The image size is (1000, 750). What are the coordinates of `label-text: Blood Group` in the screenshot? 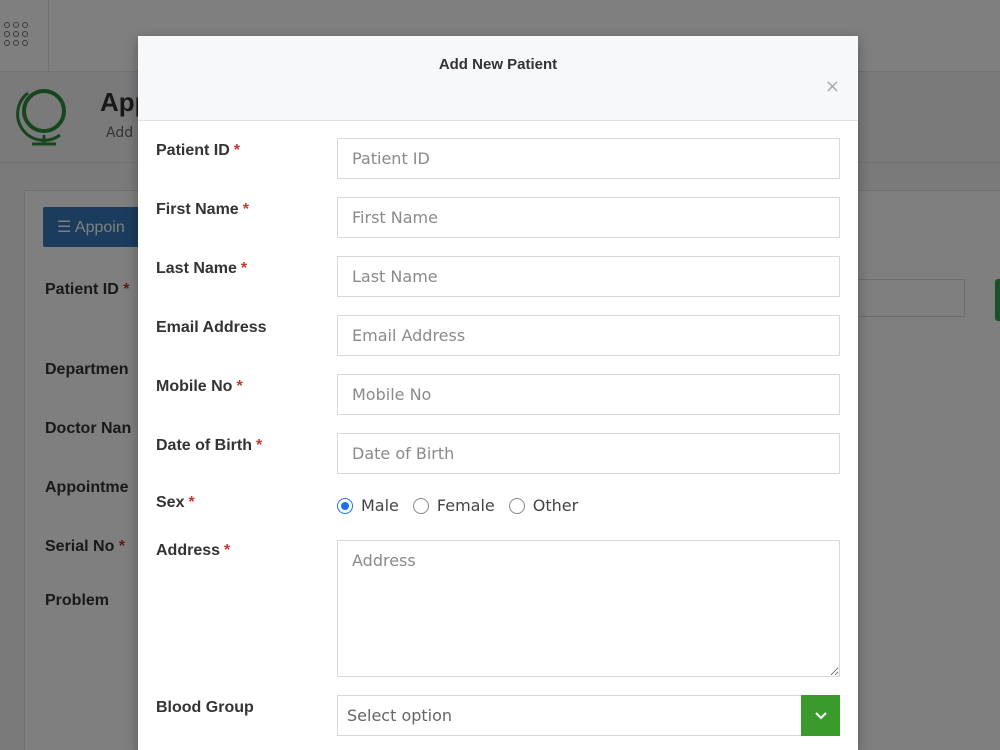 It's located at (205, 707).